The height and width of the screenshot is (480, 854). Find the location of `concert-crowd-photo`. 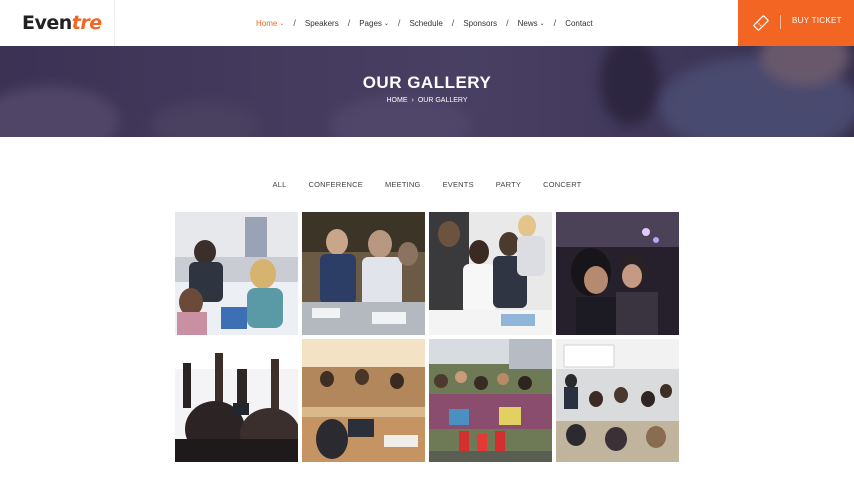

concert-crowd-photo is located at coordinates (236, 400).